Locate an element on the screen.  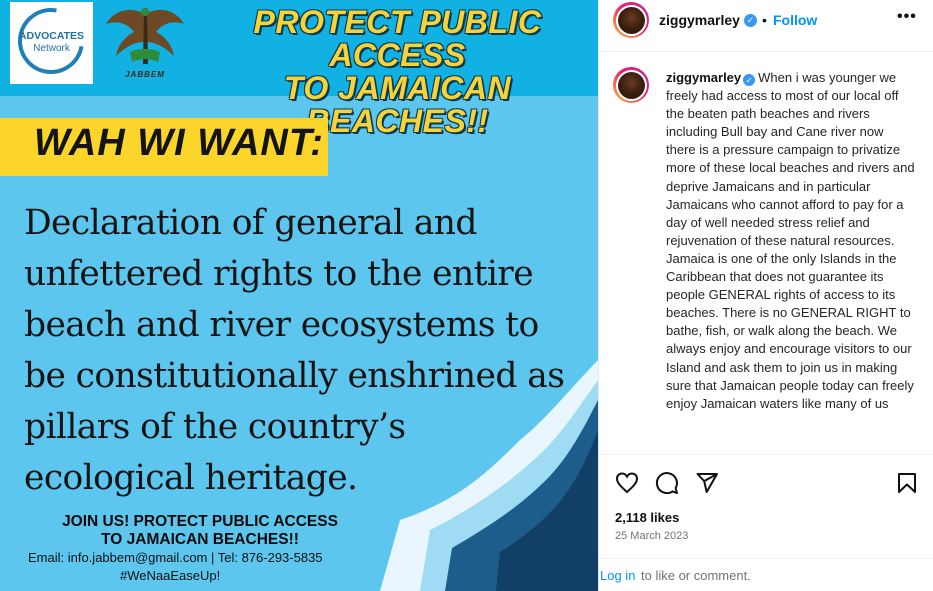
join-line-1: JOIN US! PROTECT PUBLIC ACCESS is located at coordinates (200, 521).